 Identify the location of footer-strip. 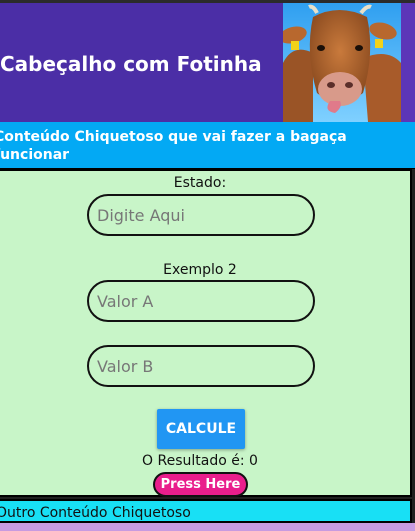
(207, 527).